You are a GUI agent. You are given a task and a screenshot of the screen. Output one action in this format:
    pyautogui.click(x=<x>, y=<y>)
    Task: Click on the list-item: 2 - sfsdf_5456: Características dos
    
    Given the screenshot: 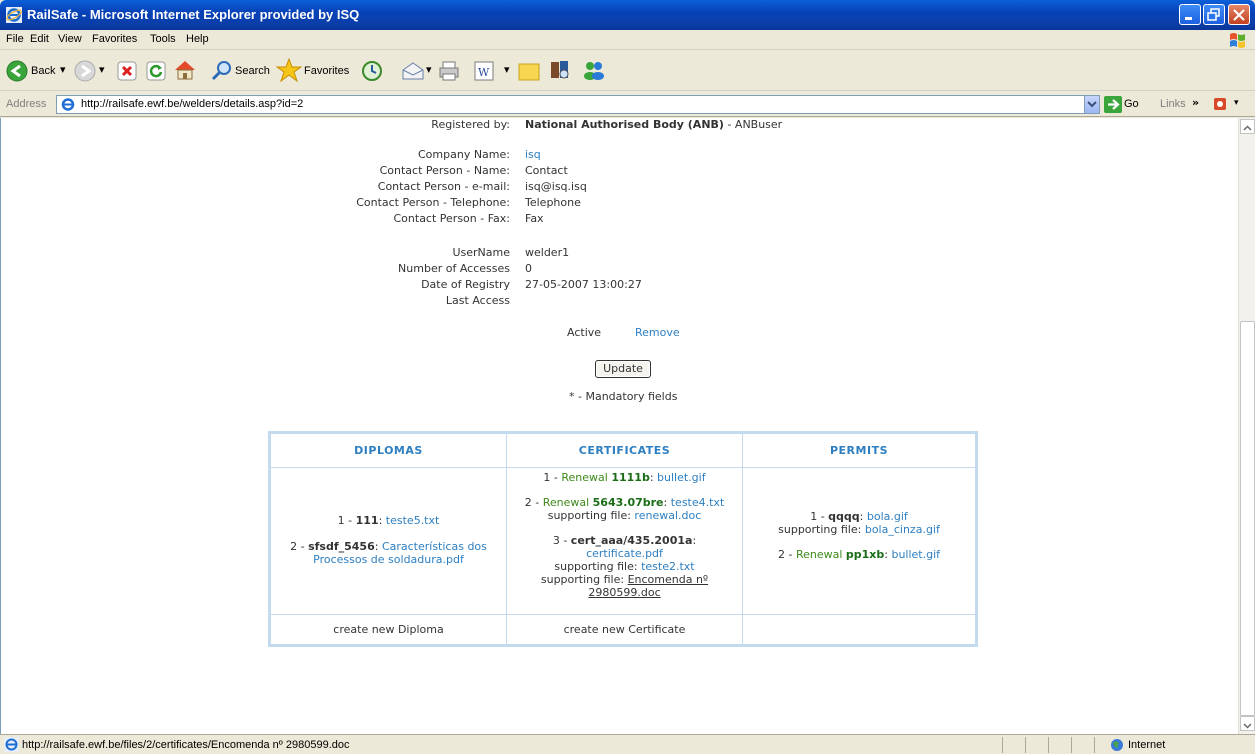 What is the action you would take?
    pyautogui.click(x=388, y=546)
    